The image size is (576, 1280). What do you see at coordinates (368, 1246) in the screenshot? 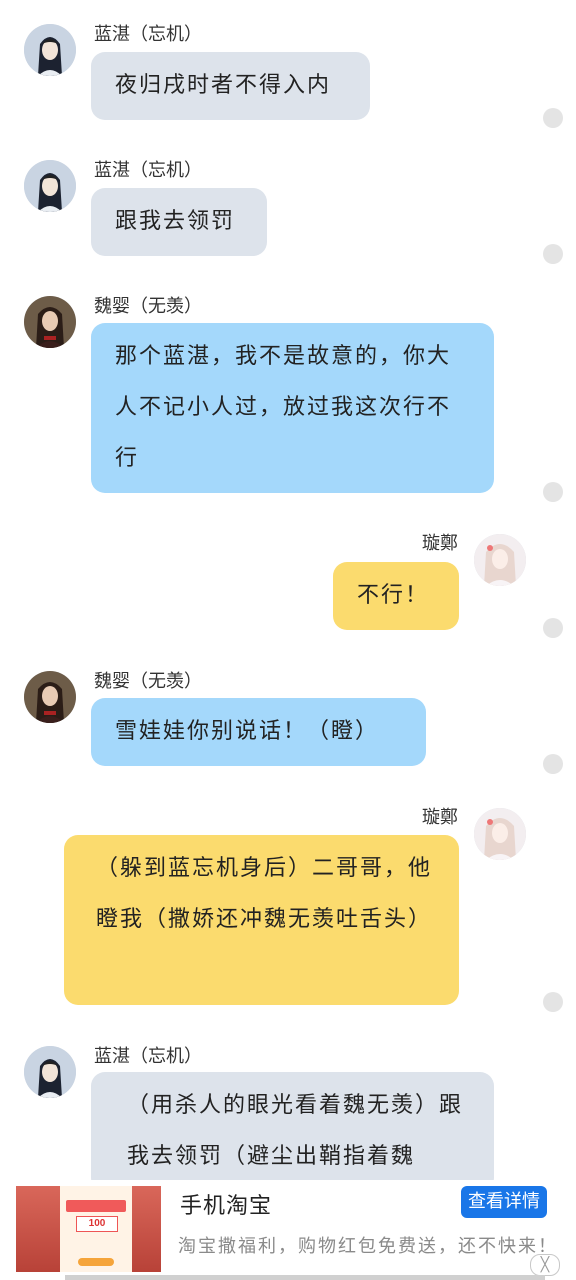
I see `ad-description: 淘宝撒福利，购物红包免费送，还不快来！` at bounding box center [368, 1246].